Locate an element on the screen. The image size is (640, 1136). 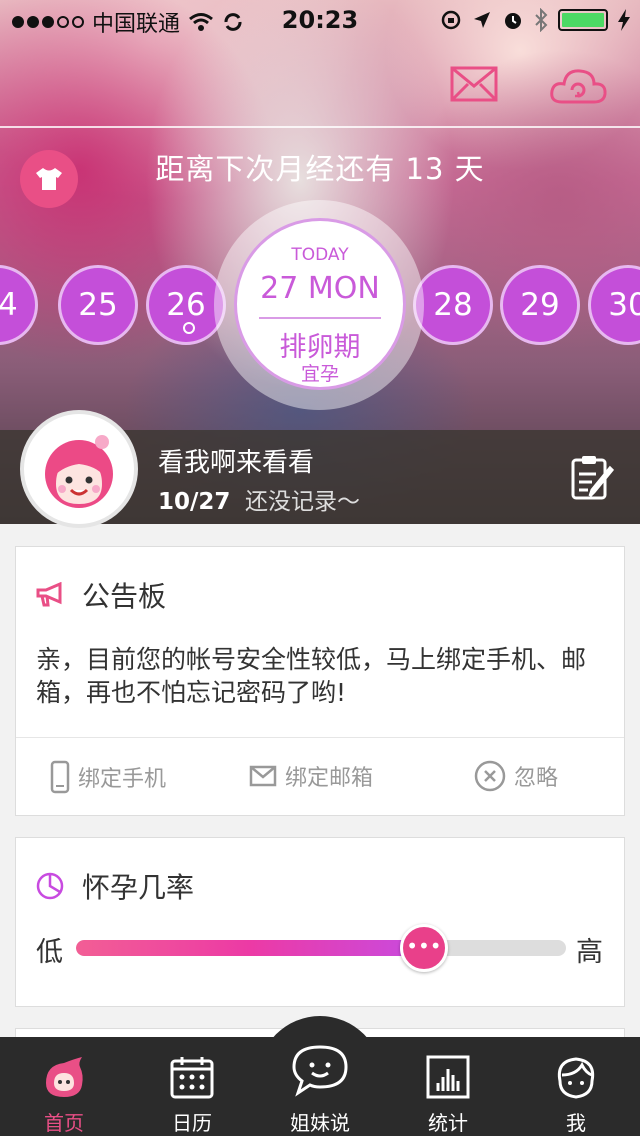
bind-email-button: 绑定邮箱 is located at coordinates (311, 776).